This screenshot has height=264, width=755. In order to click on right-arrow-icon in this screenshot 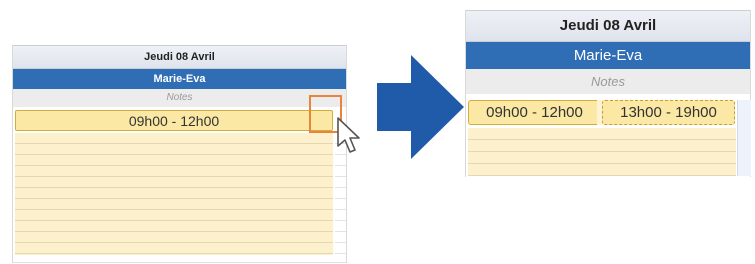, I will do `click(420, 107)`.